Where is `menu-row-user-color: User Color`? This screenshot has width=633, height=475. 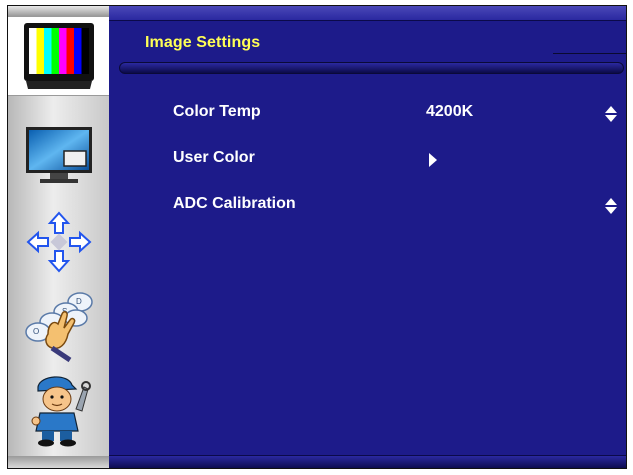 menu-row-user-color: User Color is located at coordinates (367, 159).